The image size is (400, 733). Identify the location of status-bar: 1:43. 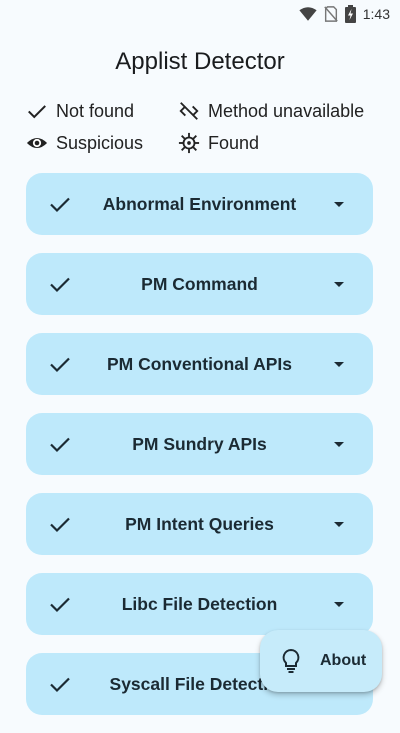
(200, 14).